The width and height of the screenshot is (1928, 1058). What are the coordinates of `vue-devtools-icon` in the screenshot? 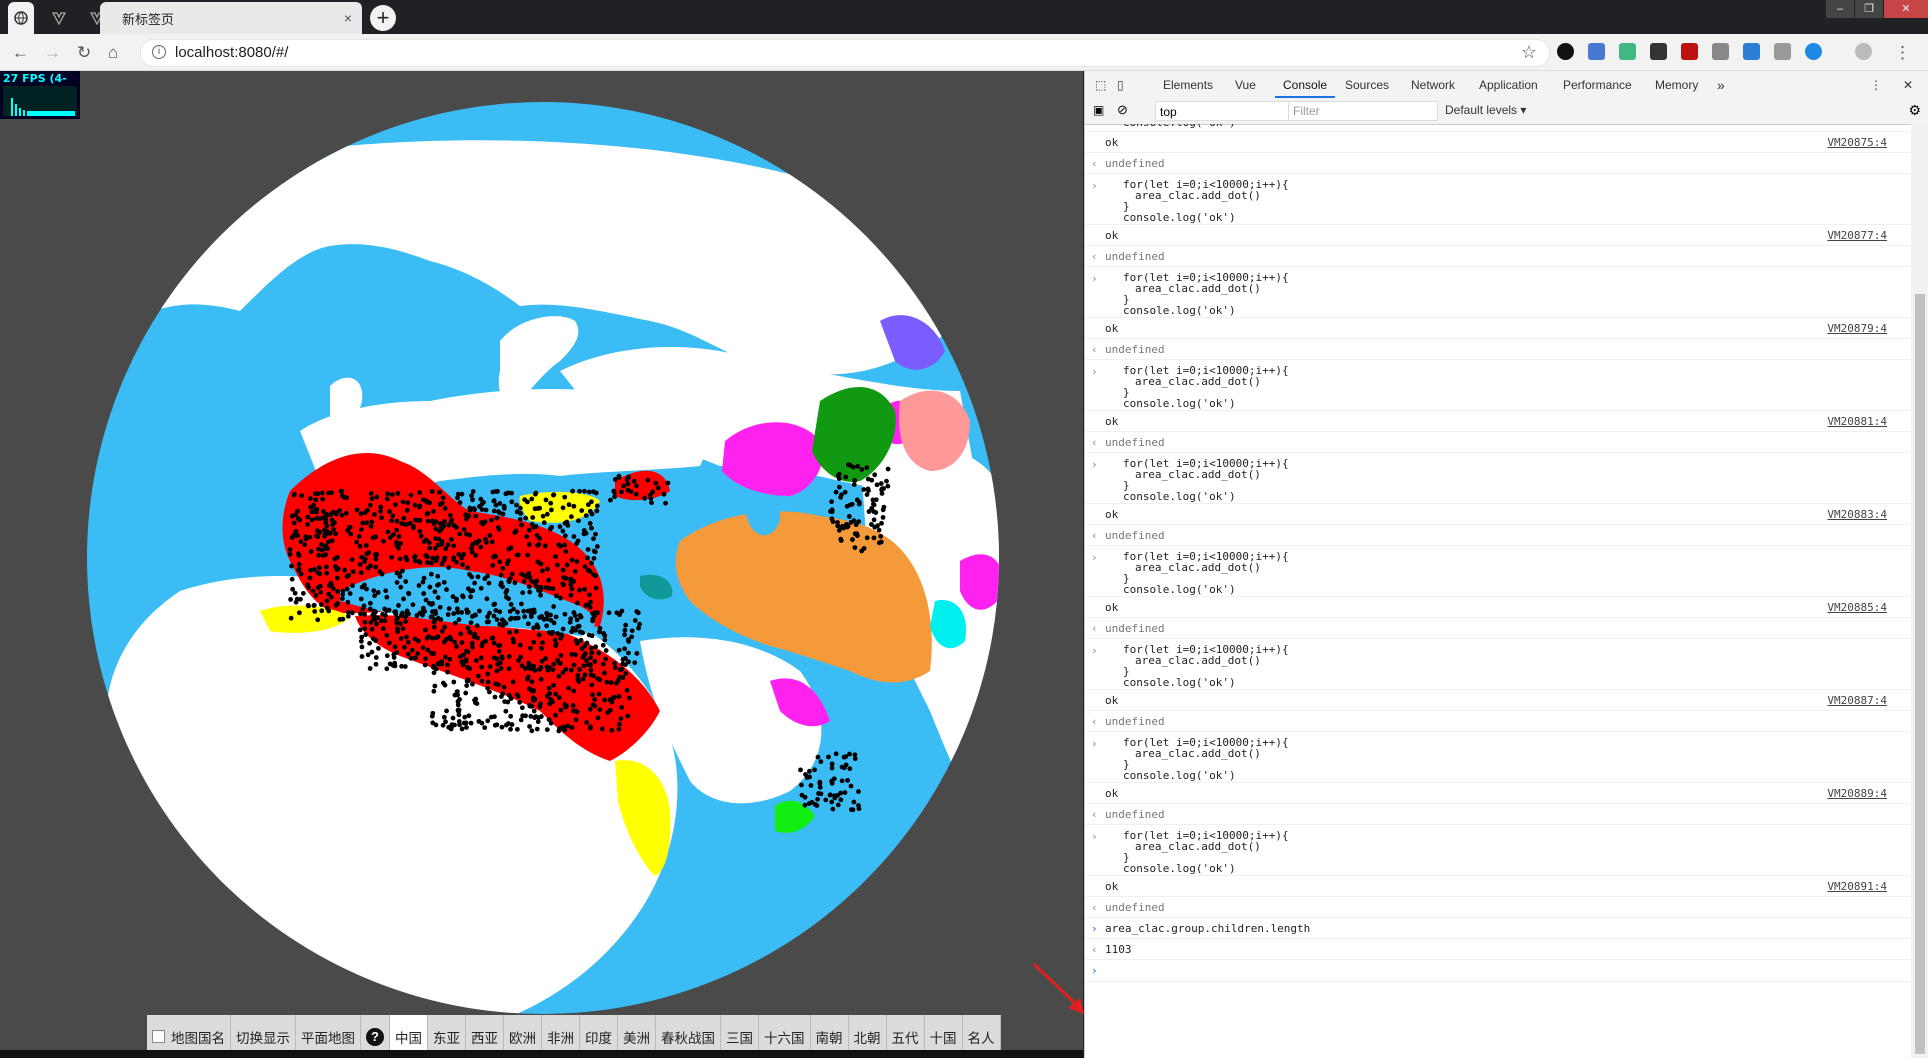 It's located at (1627, 51).